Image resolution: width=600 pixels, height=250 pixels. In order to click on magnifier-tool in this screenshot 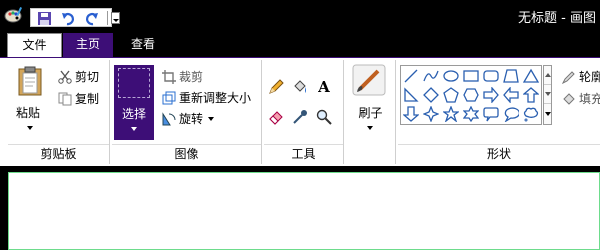, I will do `click(324, 117)`.